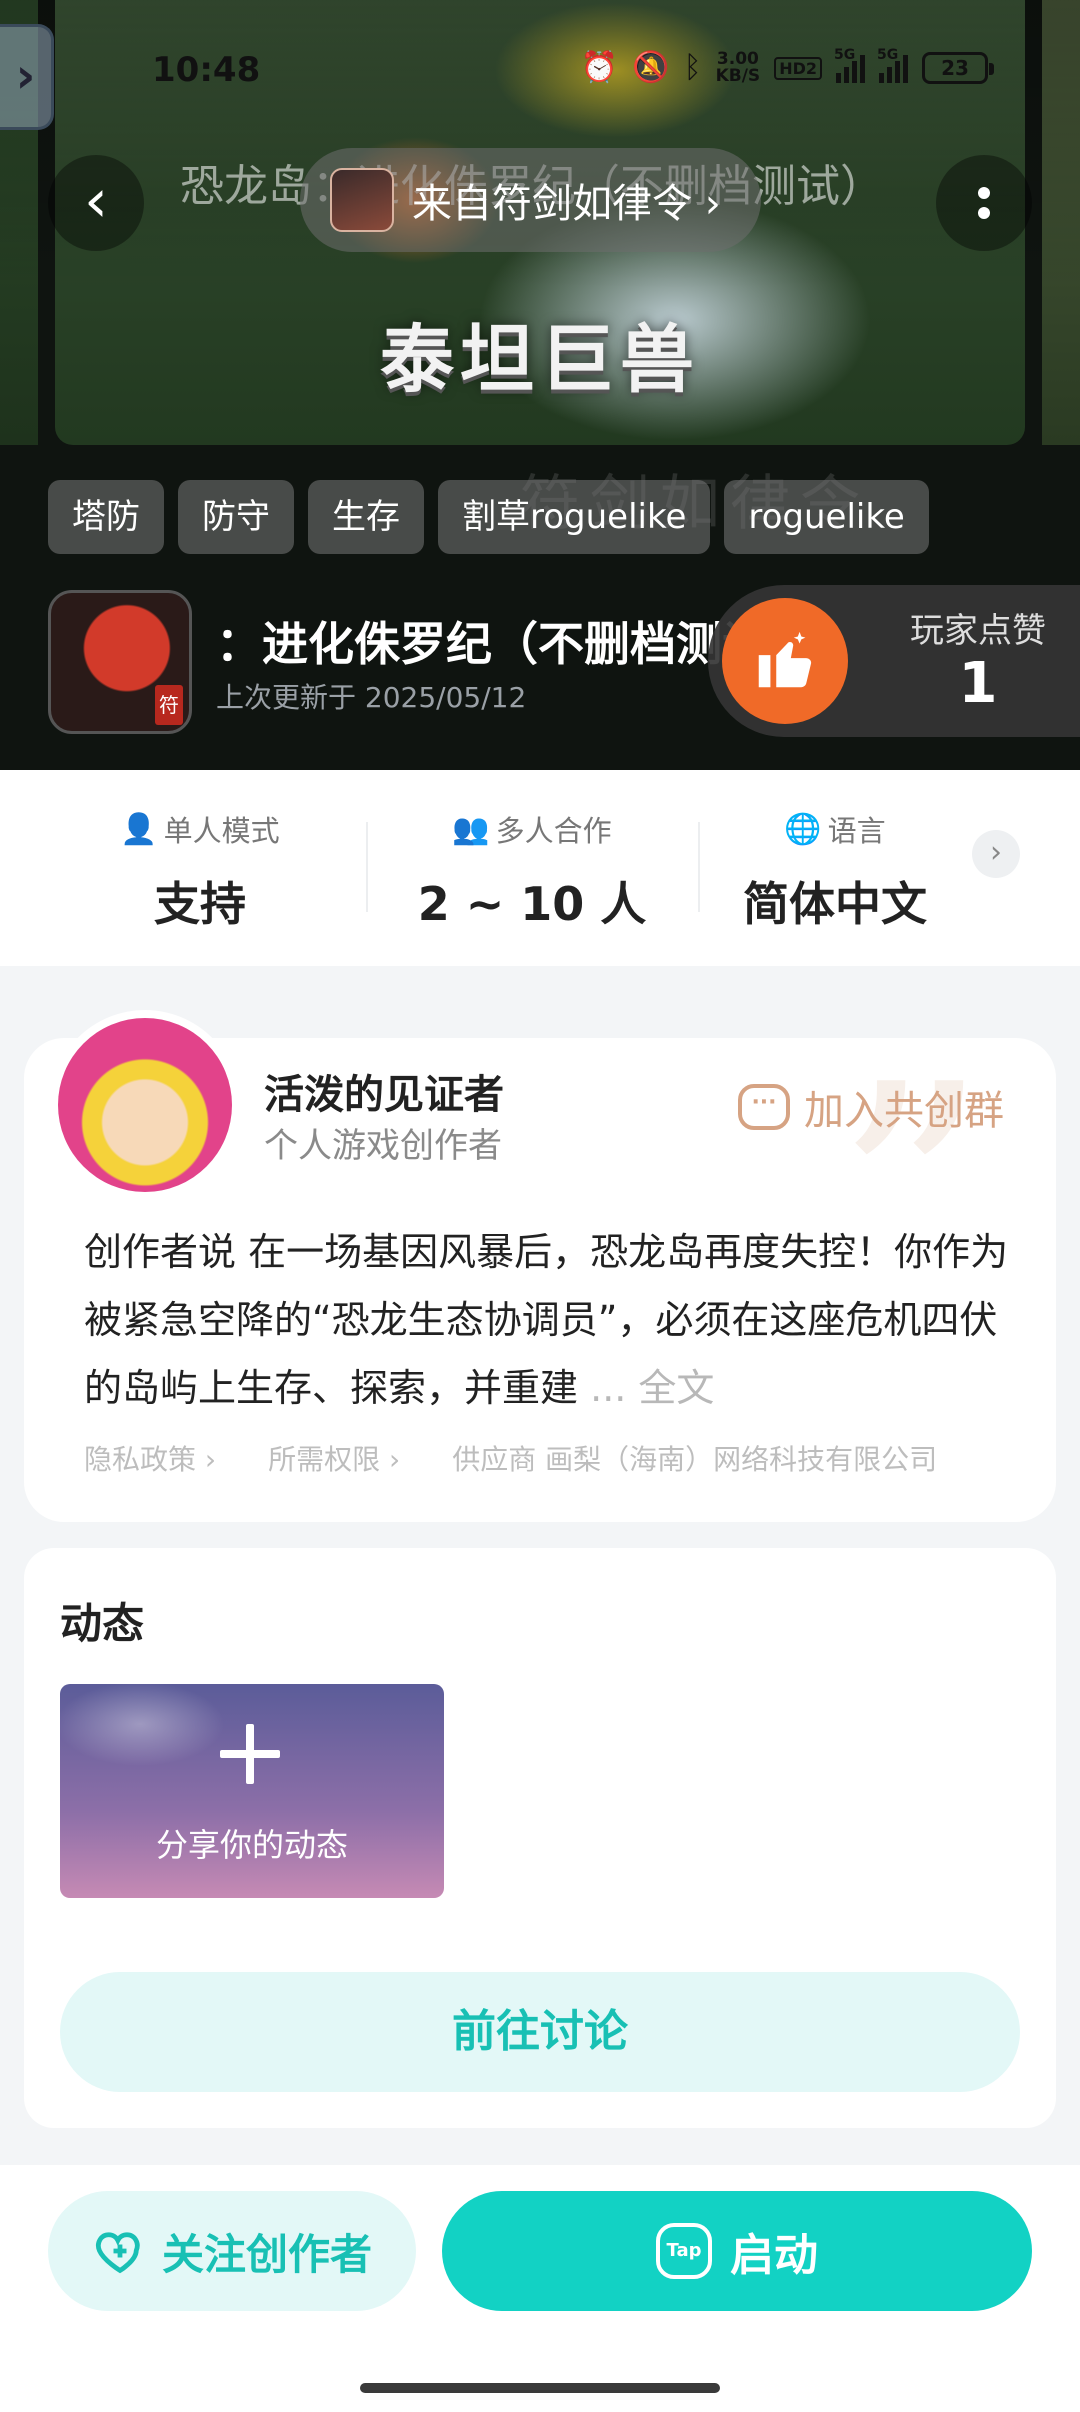  What do you see at coordinates (251, 1845) in the screenshot?
I see `share-activity-label: 分享你的动态` at bounding box center [251, 1845].